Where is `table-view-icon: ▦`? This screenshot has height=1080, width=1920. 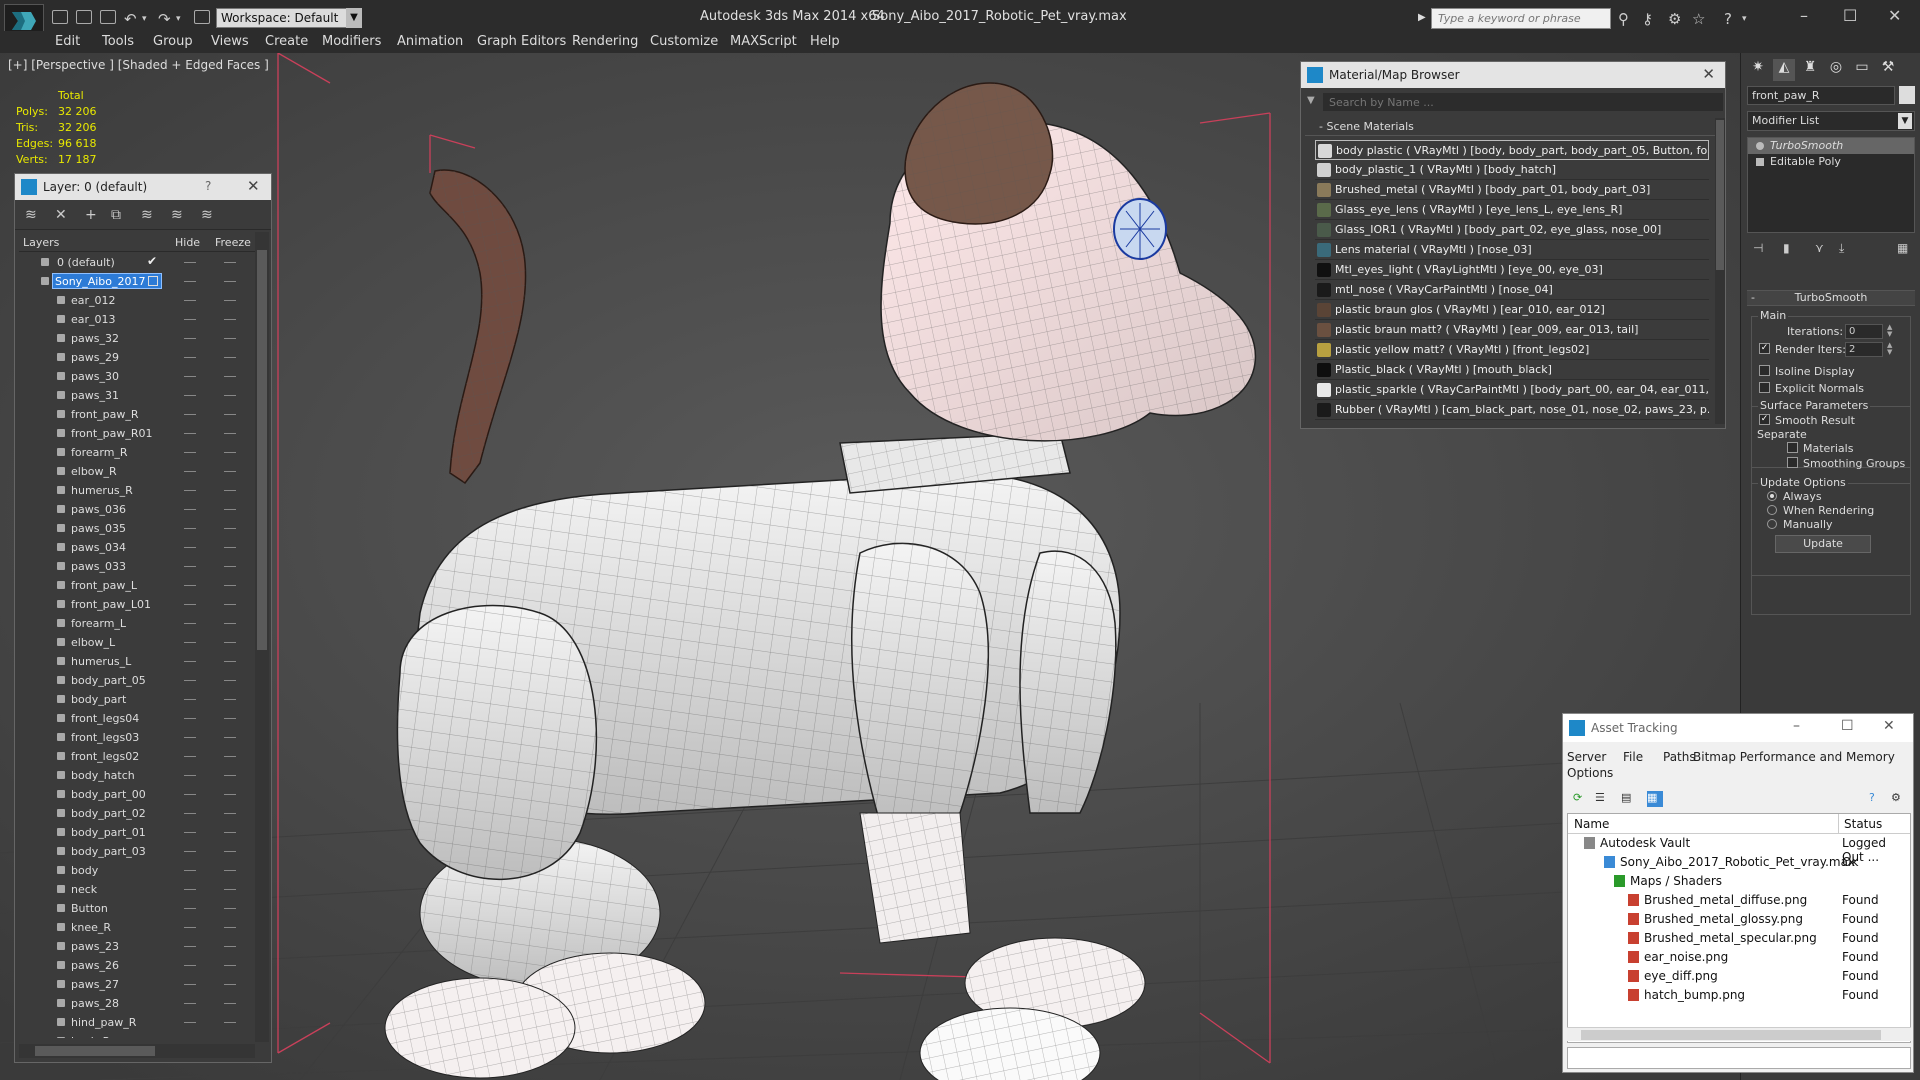
table-view-icon: ▦ is located at coordinates (1655, 799).